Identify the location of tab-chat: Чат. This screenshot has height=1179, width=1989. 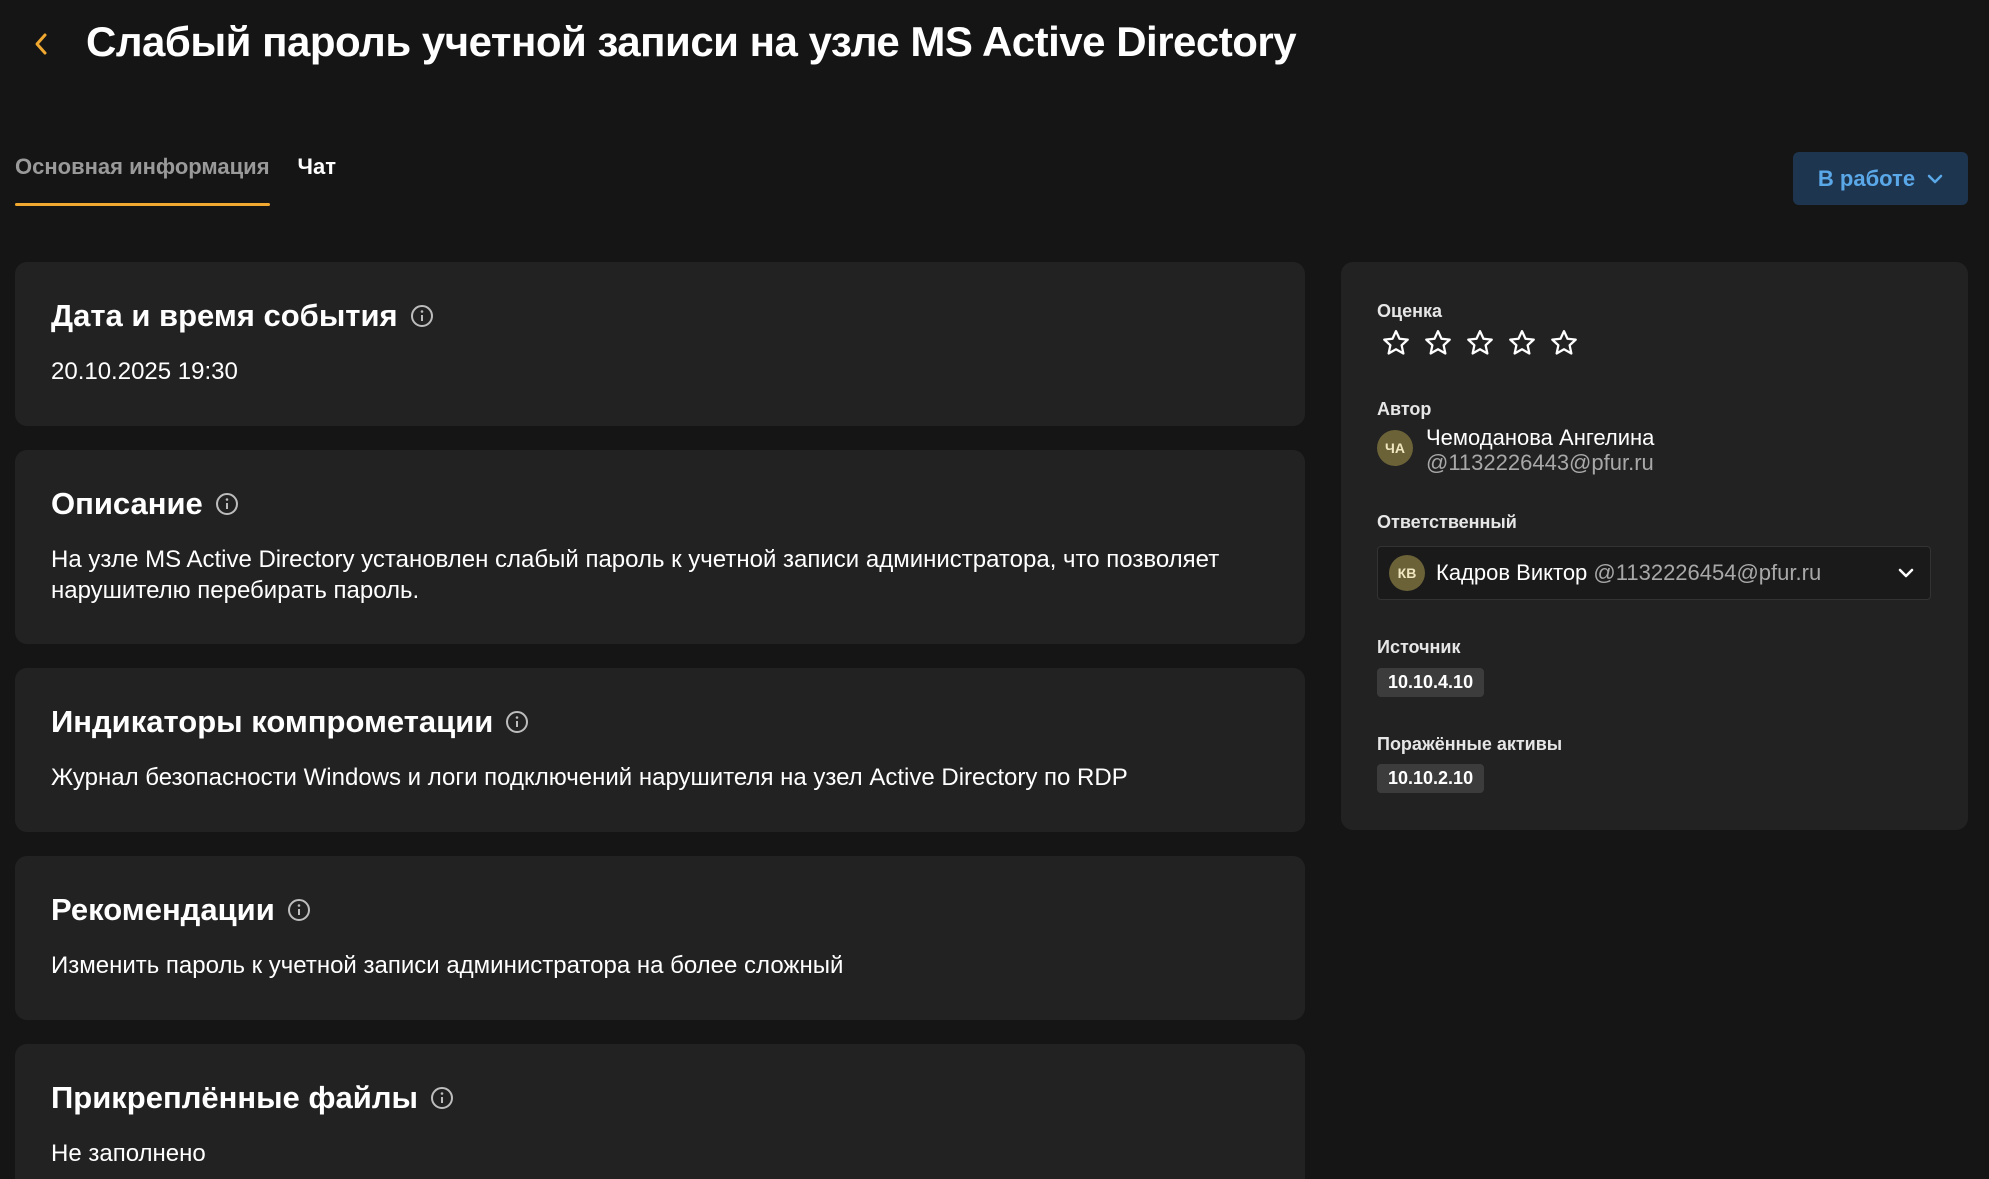
(317, 172).